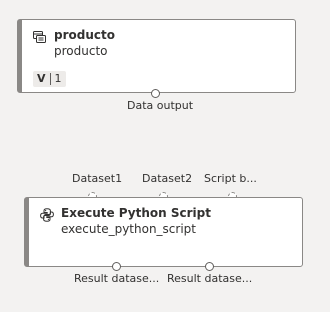 This screenshot has width=330, height=312. I want to click on version-prefix: V, so click(42, 79).